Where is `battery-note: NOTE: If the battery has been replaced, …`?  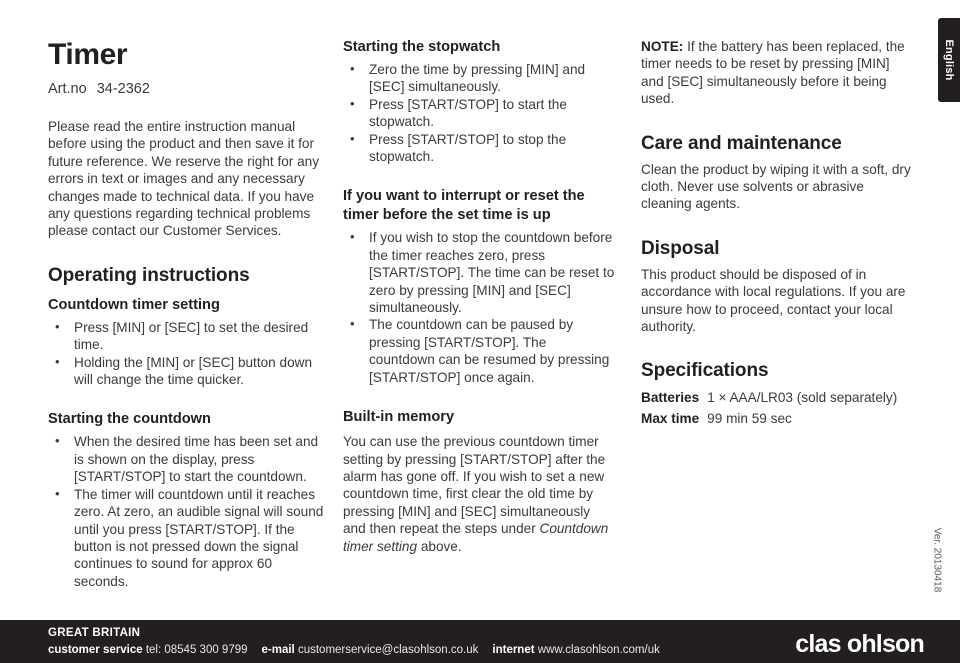
battery-note: NOTE: If the battery has been replaced, … is located at coordinates (778, 73).